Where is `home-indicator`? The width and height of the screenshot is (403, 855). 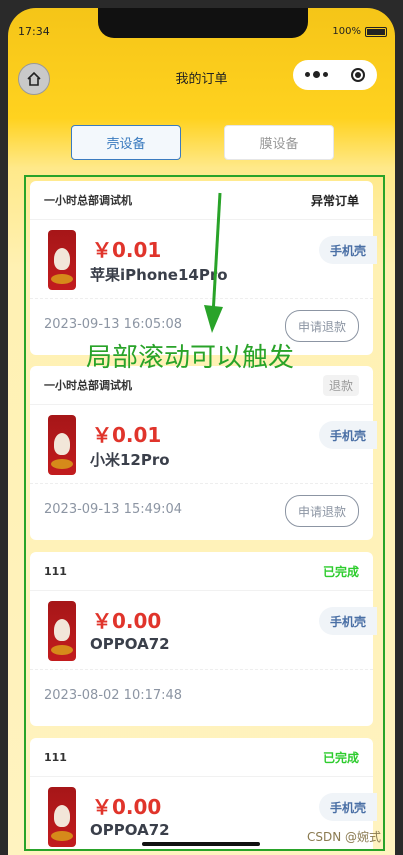 home-indicator is located at coordinates (201, 844).